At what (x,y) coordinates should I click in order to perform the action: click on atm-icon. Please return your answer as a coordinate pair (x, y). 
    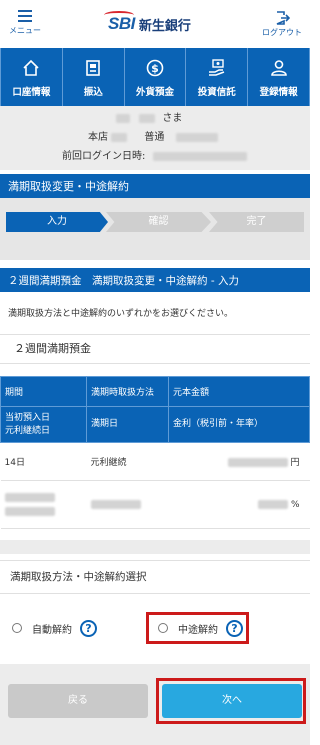
    Looking at the image, I should click on (93, 68).